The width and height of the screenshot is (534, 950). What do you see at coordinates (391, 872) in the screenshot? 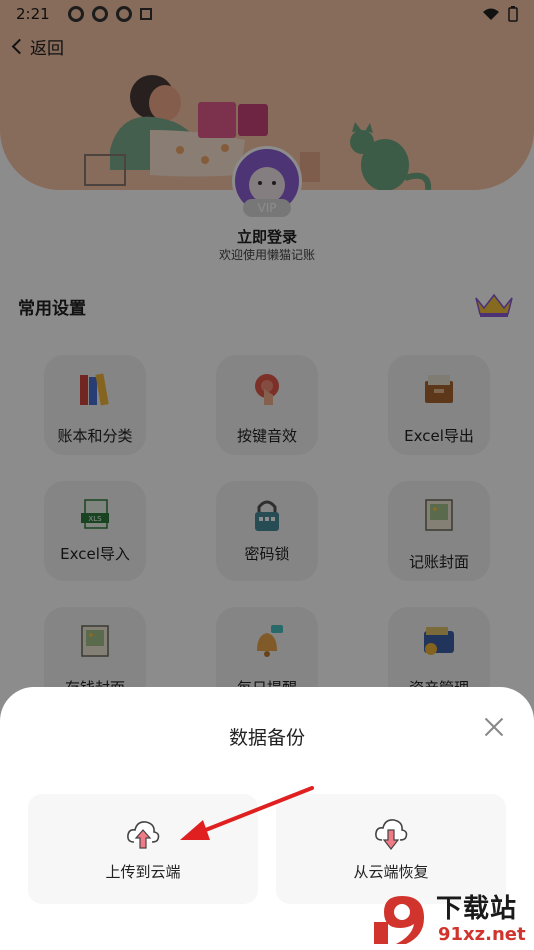
I see `restore-label: 从云端恢复` at bounding box center [391, 872].